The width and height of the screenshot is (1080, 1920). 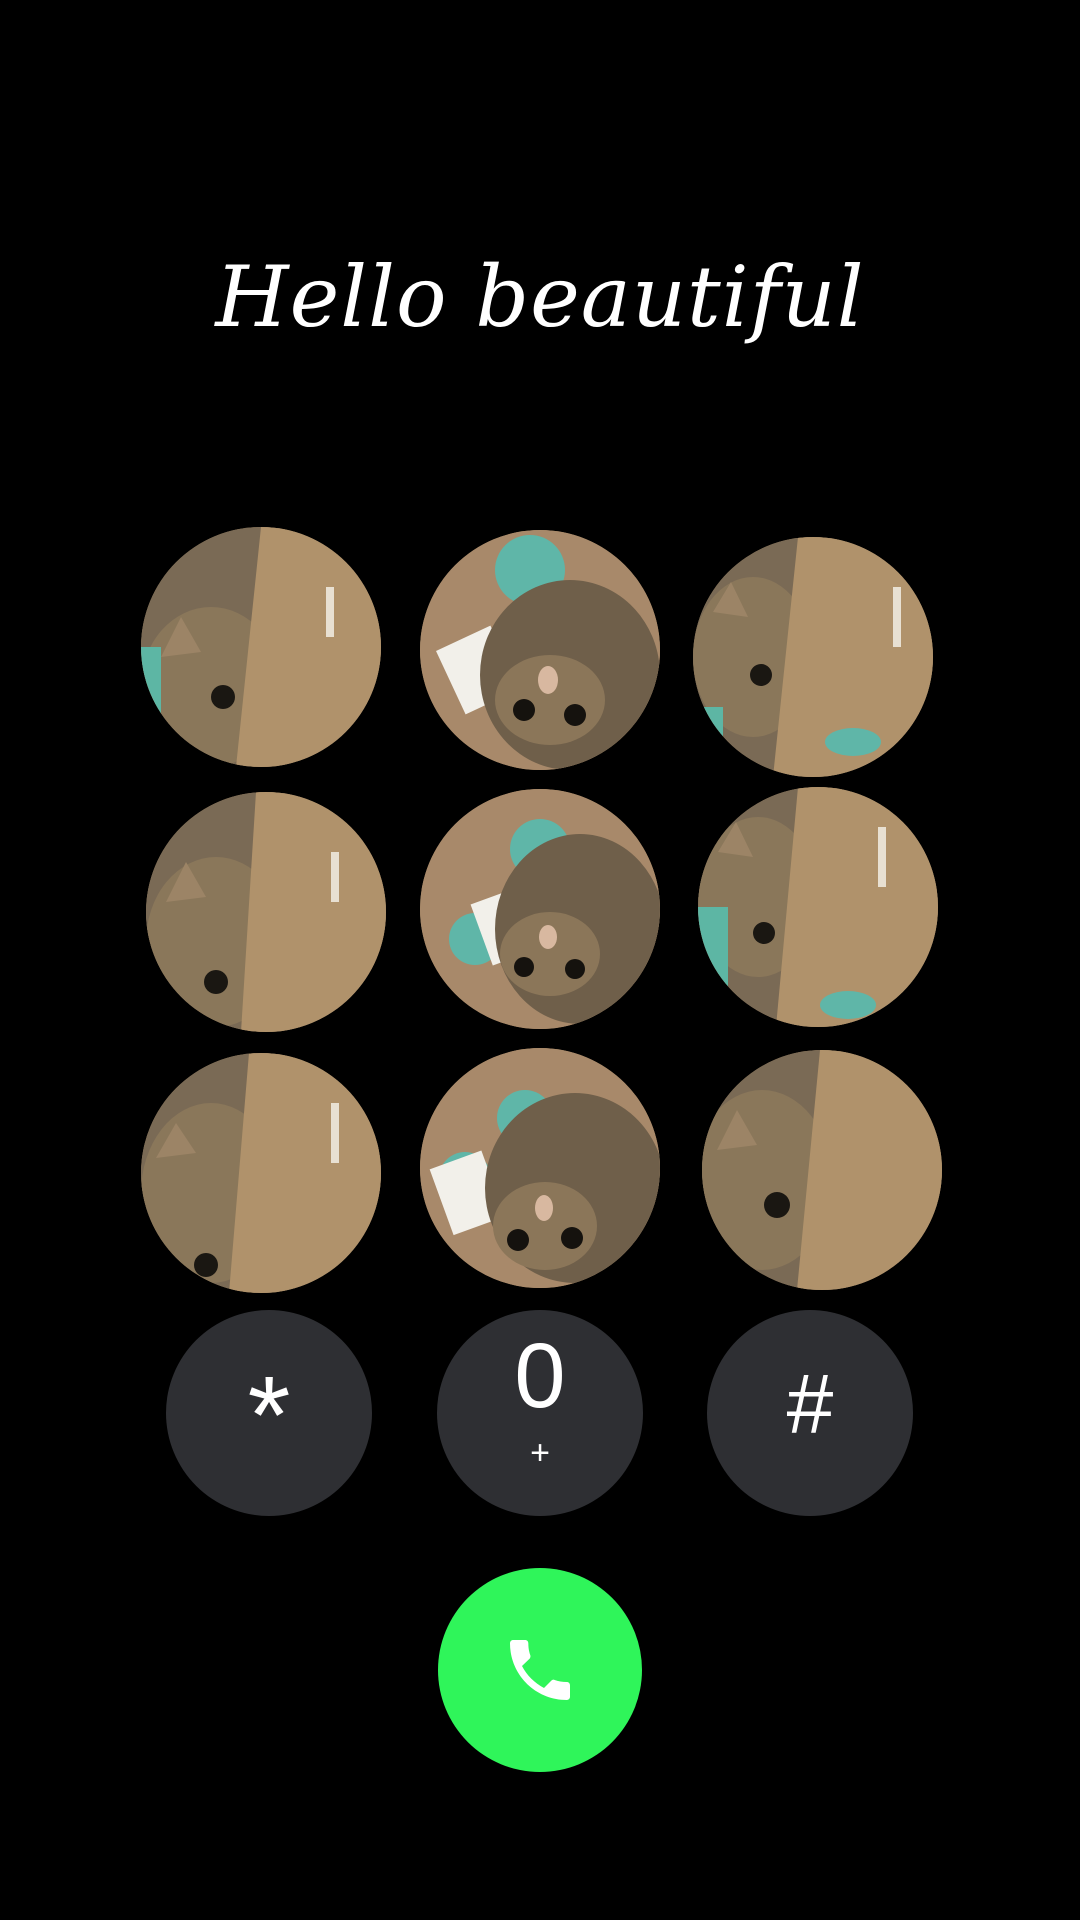 I want to click on zero-key-plus: +, so click(x=540, y=1453).